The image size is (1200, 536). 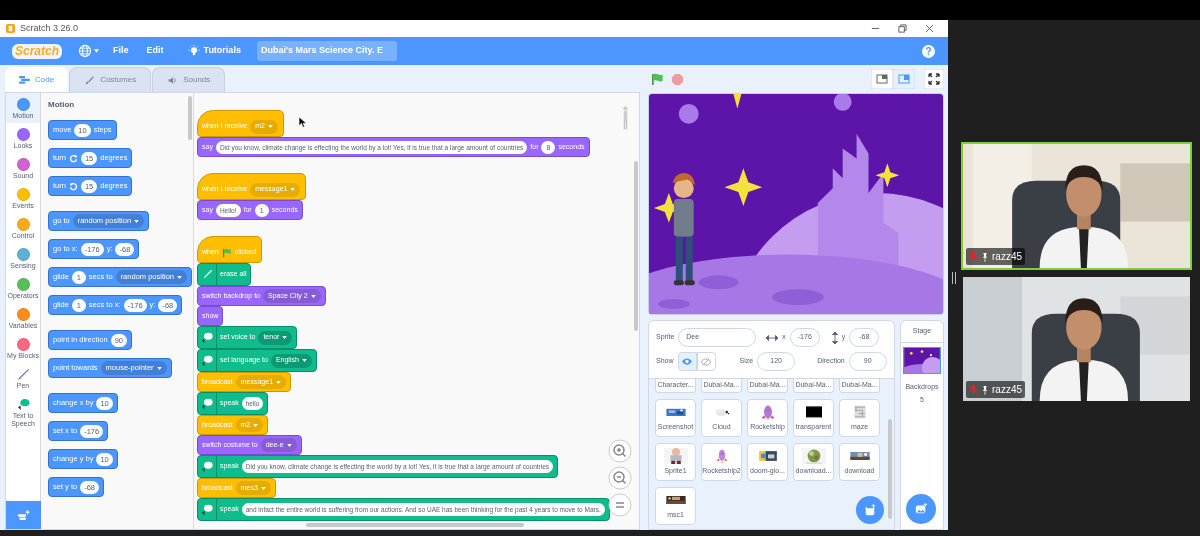 I want to click on code-icon, so click(x=24, y=79).